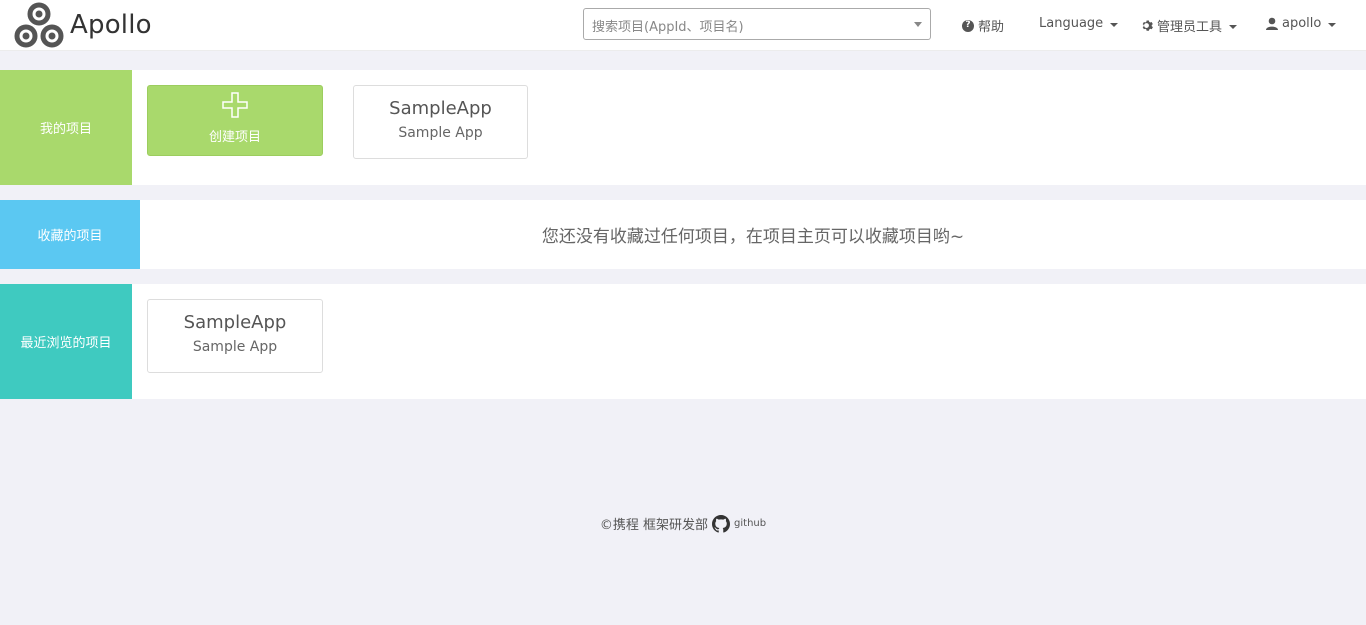  What do you see at coordinates (654, 525) in the screenshot?
I see `footer-copyright: ©携程 框架研发部` at bounding box center [654, 525].